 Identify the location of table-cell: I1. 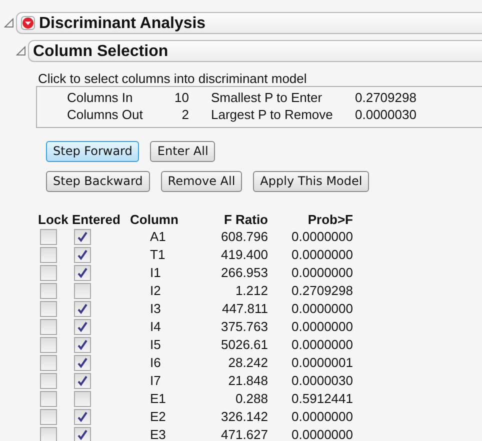
(155, 272).